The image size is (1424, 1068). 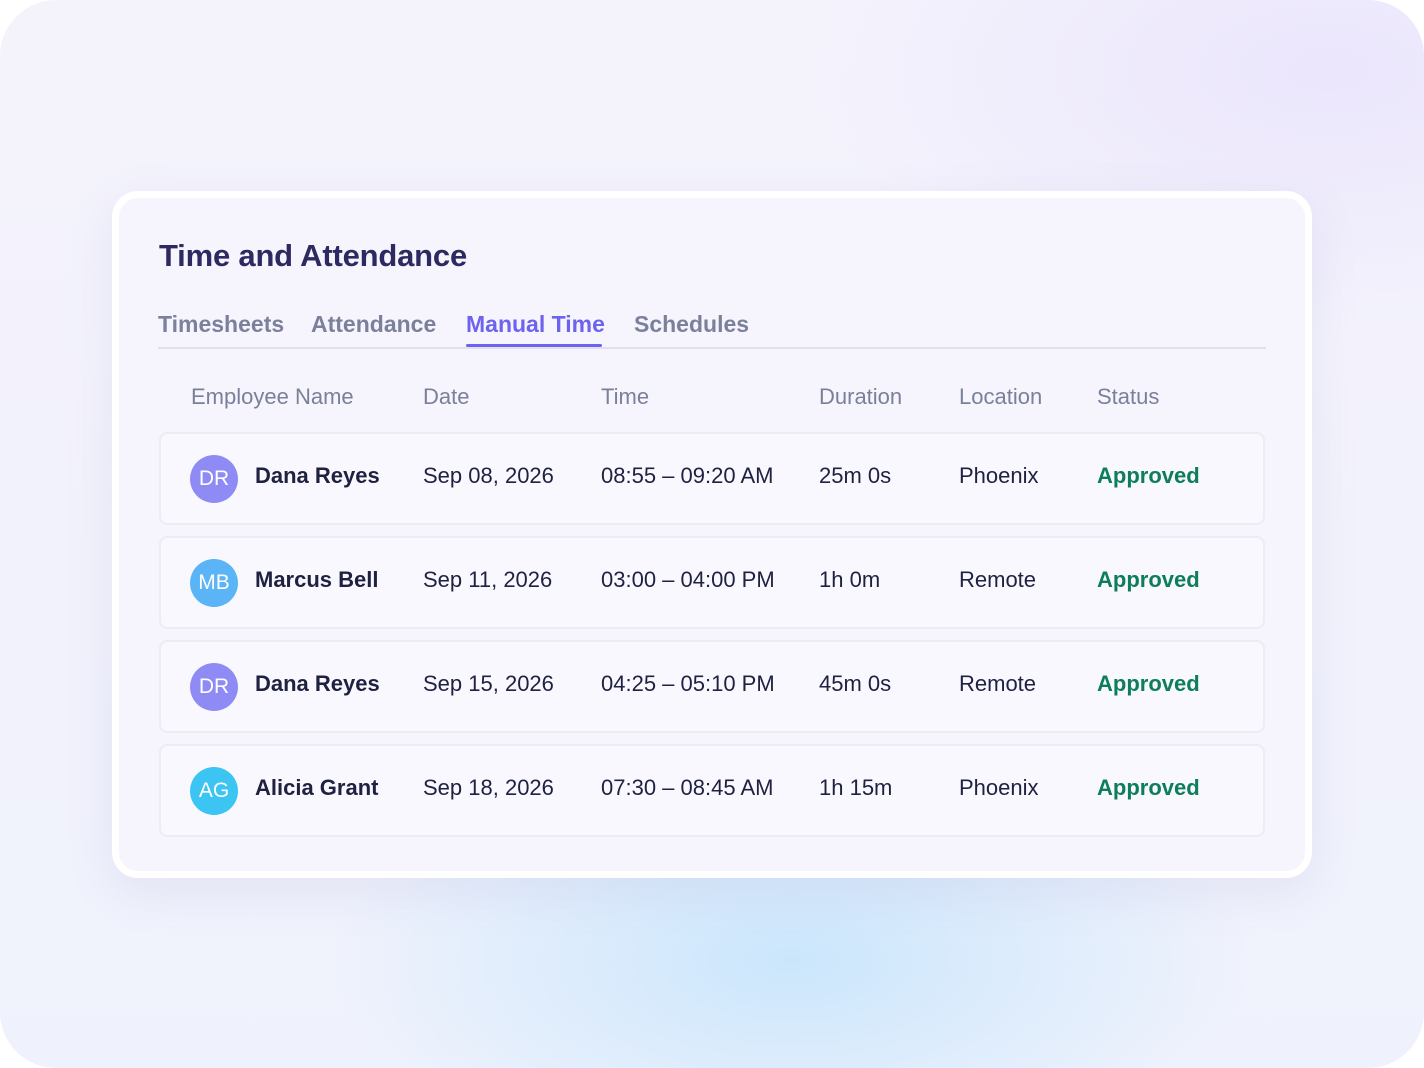 What do you see at coordinates (855, 683) in the screenshot?
I see `entry-duration: 45m 0s` at bounding box center [855, 683].